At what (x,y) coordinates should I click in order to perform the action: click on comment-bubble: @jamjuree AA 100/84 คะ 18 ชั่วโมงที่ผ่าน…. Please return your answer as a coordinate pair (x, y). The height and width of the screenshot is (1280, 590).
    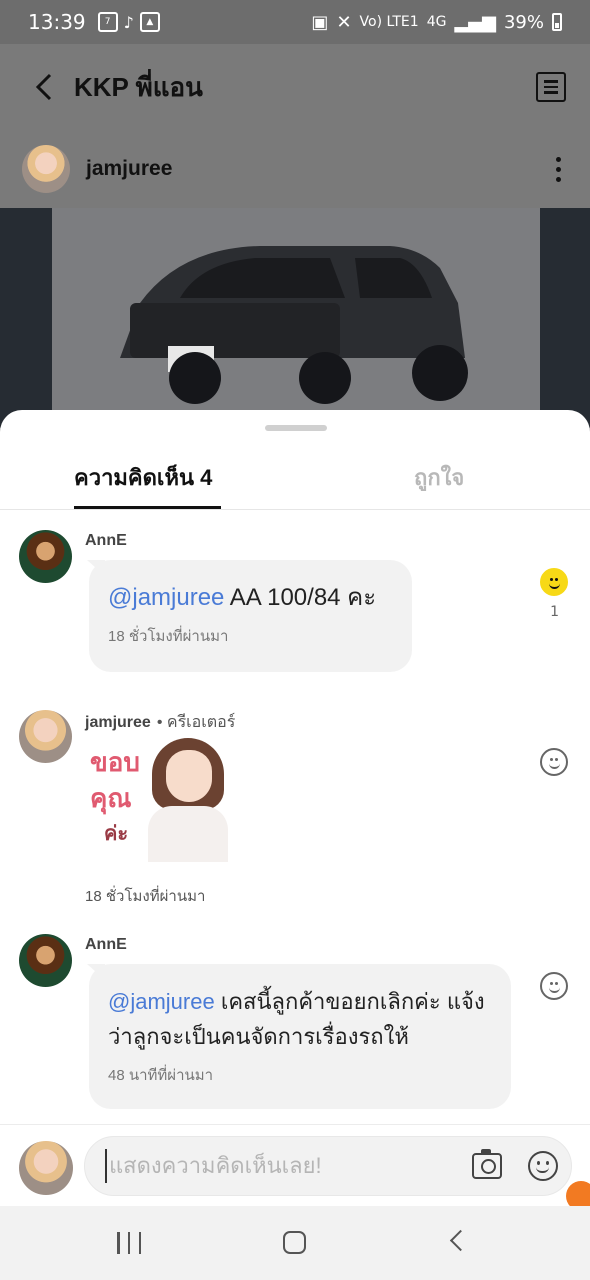
    Looking at the image, I should click on (250, 616).